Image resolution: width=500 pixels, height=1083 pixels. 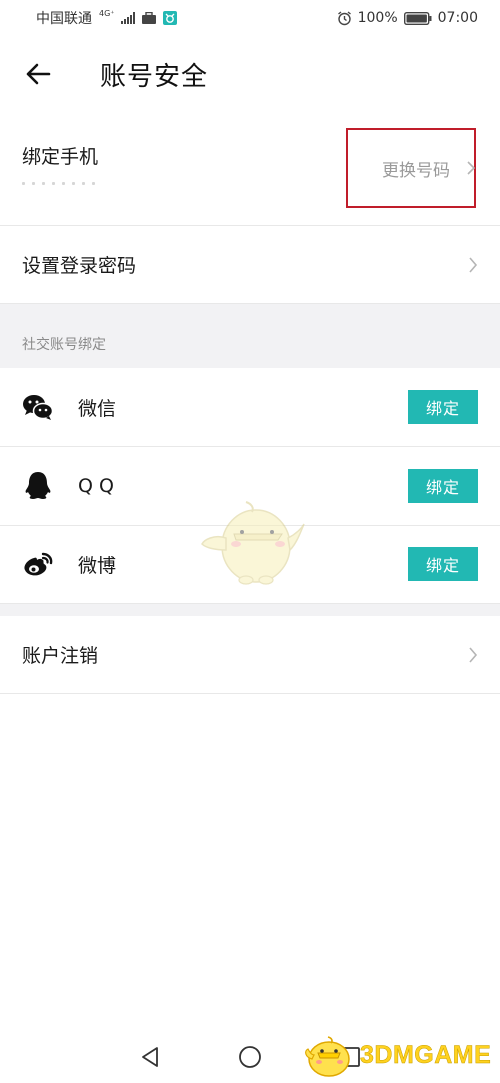 I want to click on masked-phone-number, so click(x=77, y=186).